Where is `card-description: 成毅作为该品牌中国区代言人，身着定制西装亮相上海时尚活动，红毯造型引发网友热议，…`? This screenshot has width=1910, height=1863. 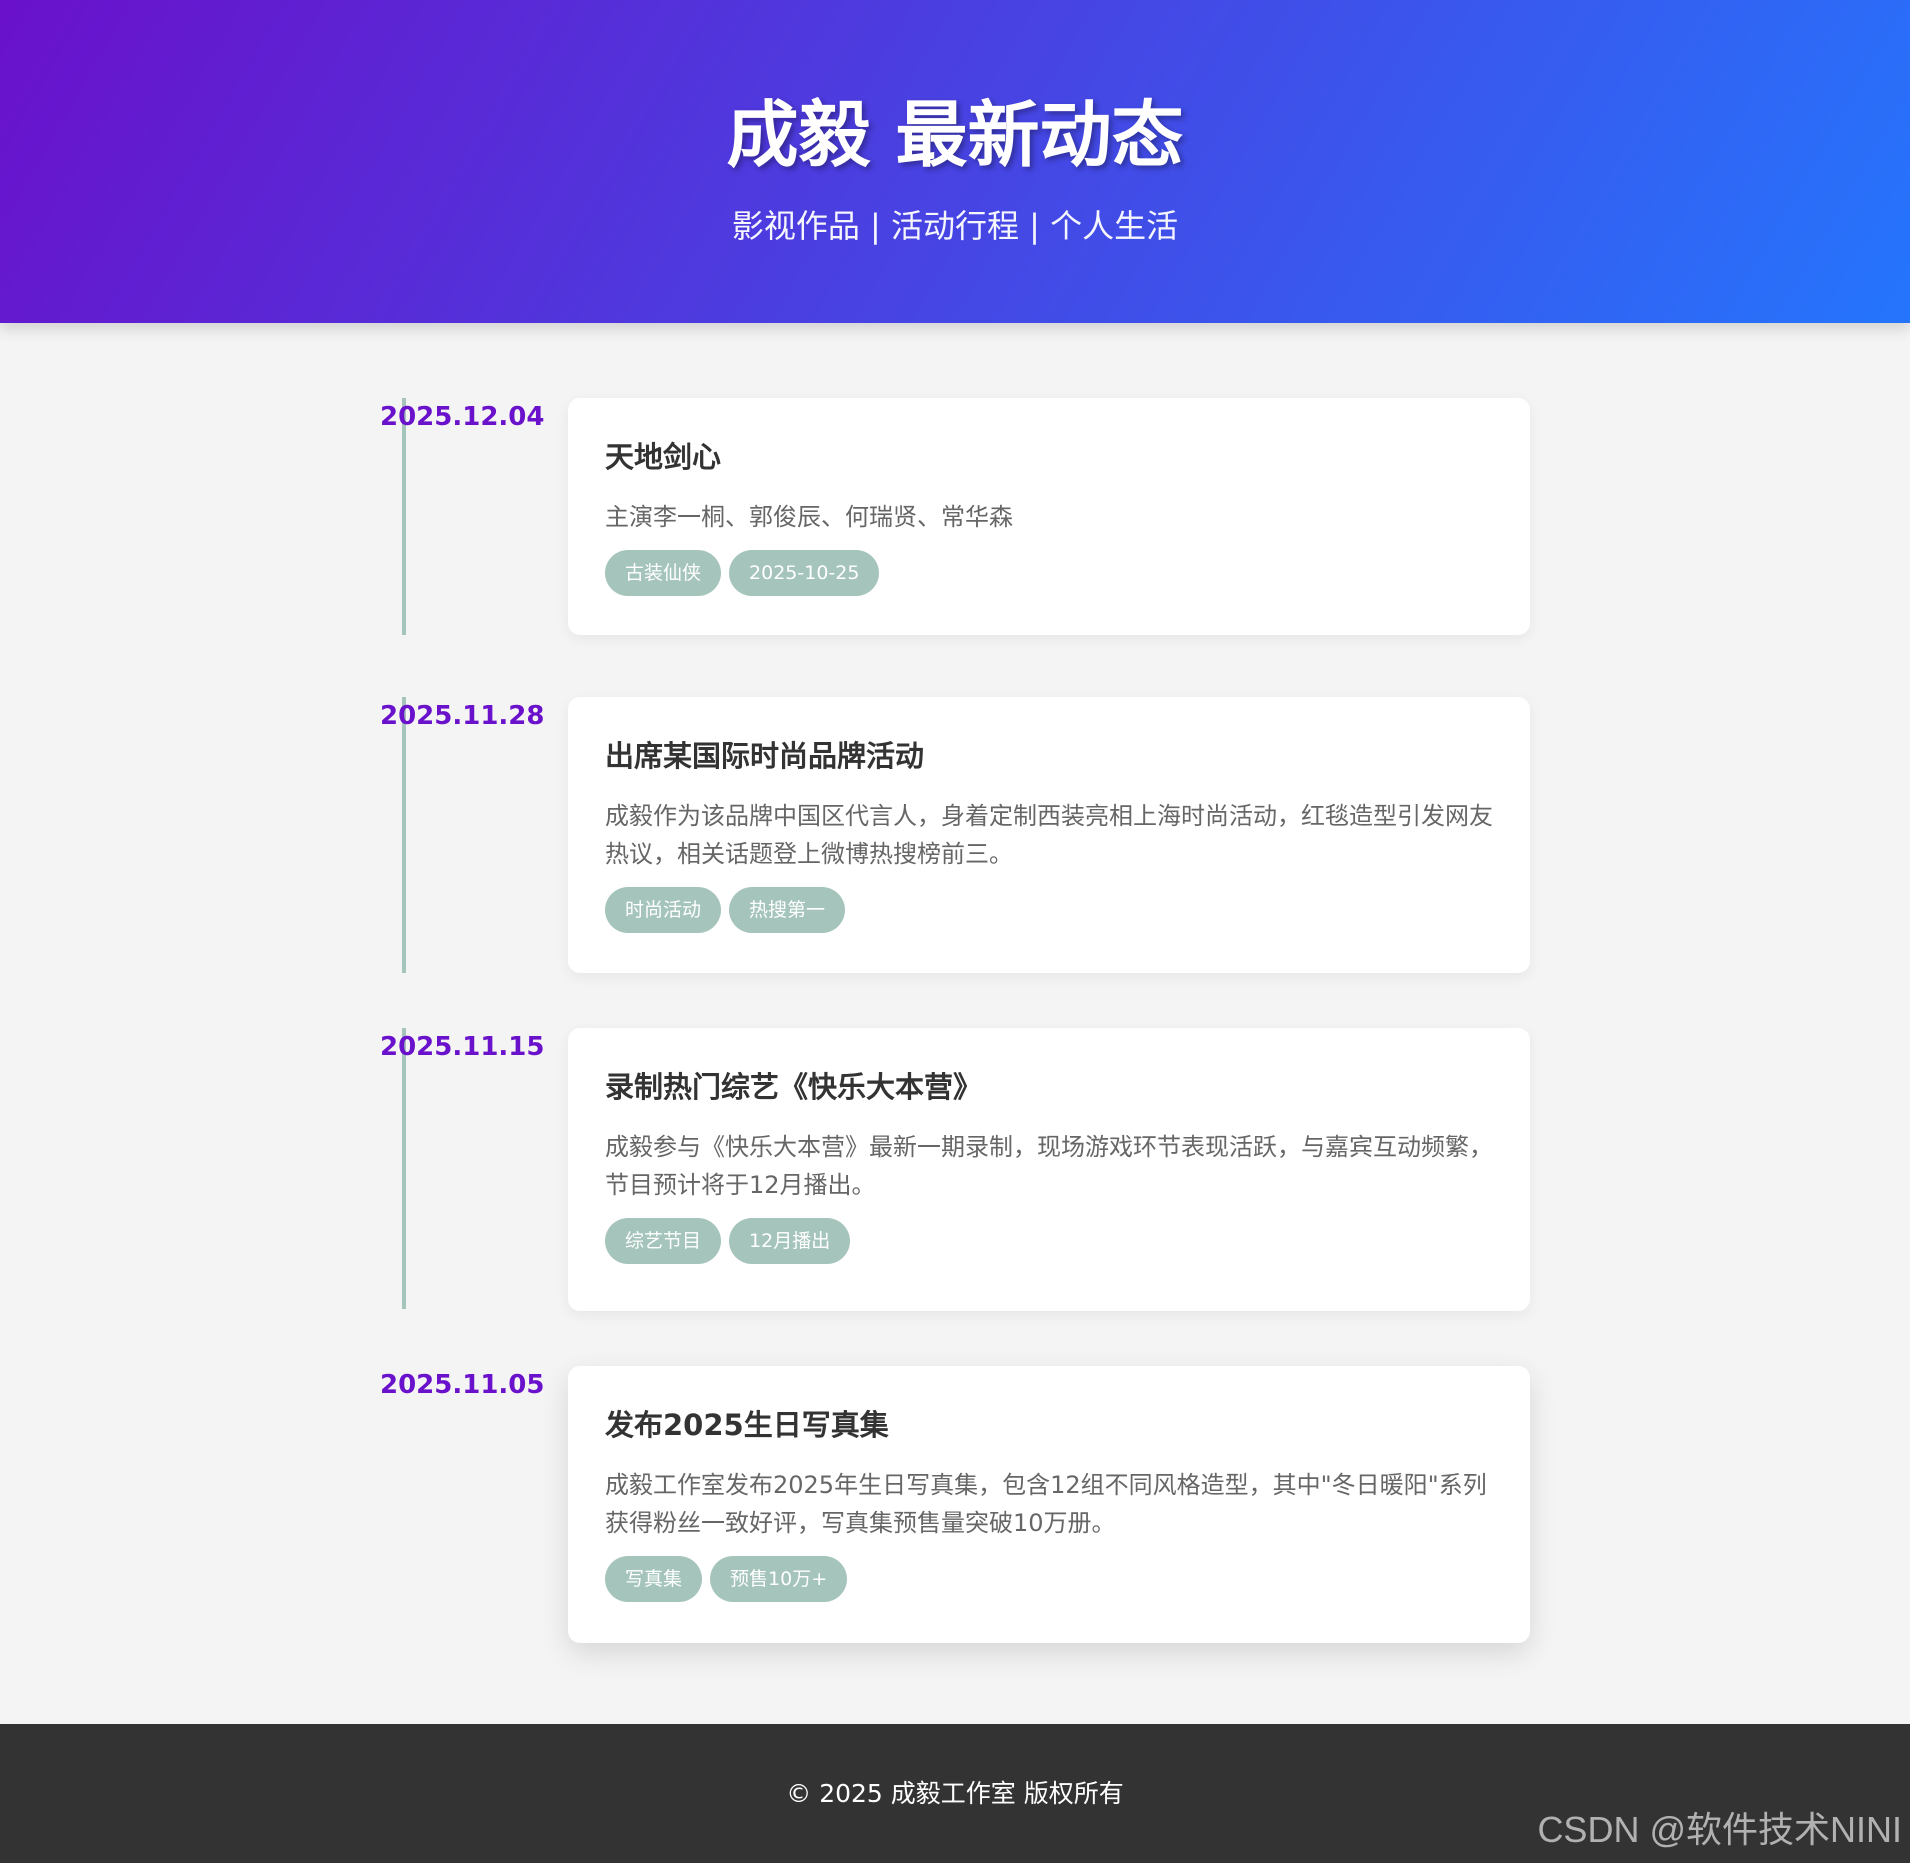
card-description: 成毅作为该品牌中国区代言人，身着定制西装亮相上海时尚活动，红毯造型引发网友热议，… is located at coordinates (1049, 835).